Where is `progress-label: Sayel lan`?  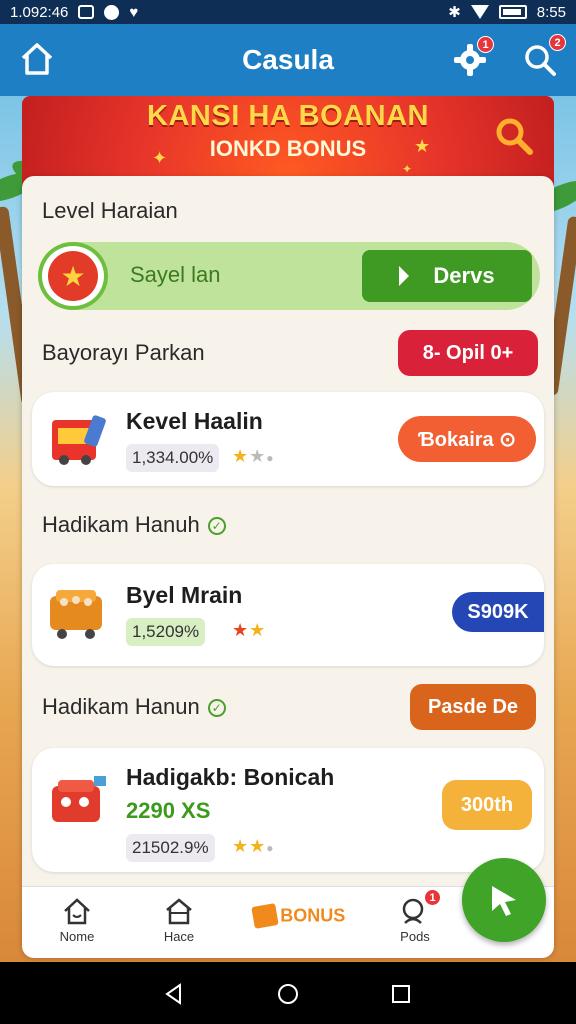 progress-label: Sayel lan is located at coordinates (175, 274).